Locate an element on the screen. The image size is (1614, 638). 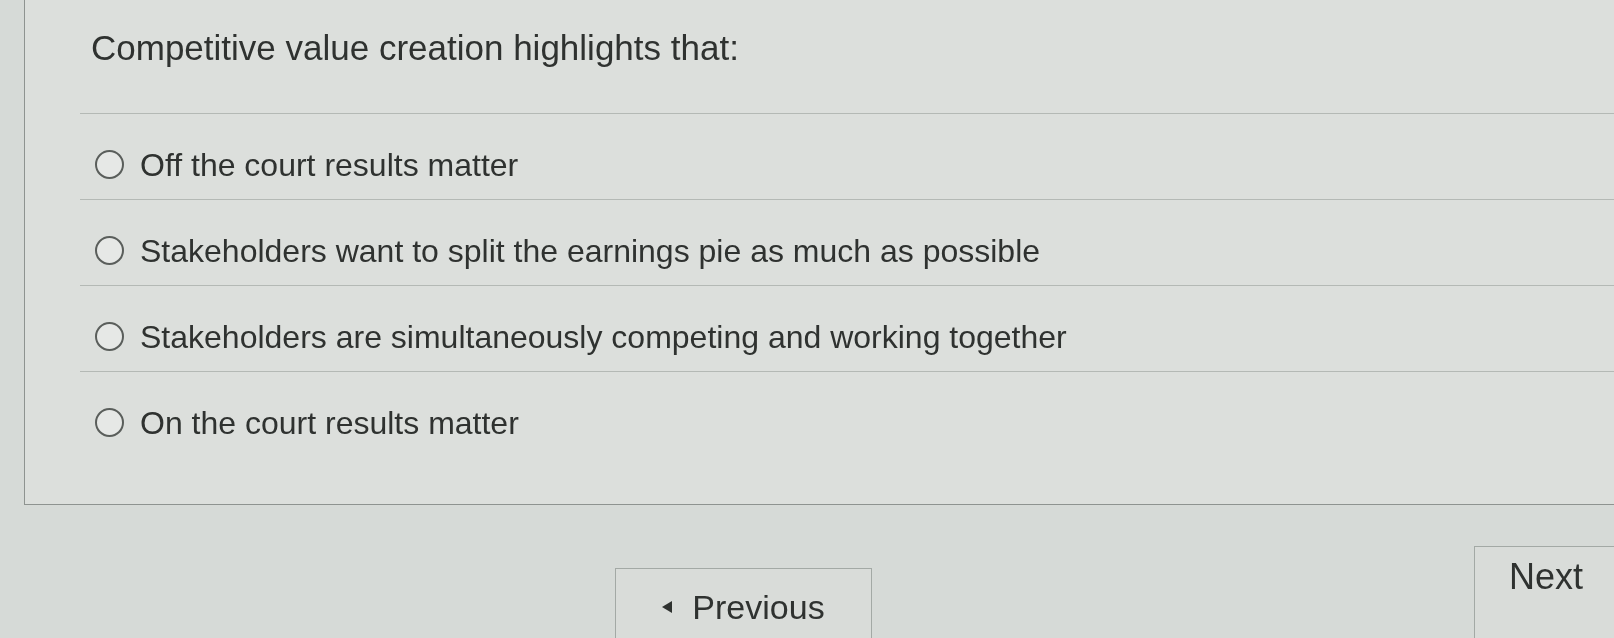
option-label: Off the court results matter is located at coordinates (329, 164).